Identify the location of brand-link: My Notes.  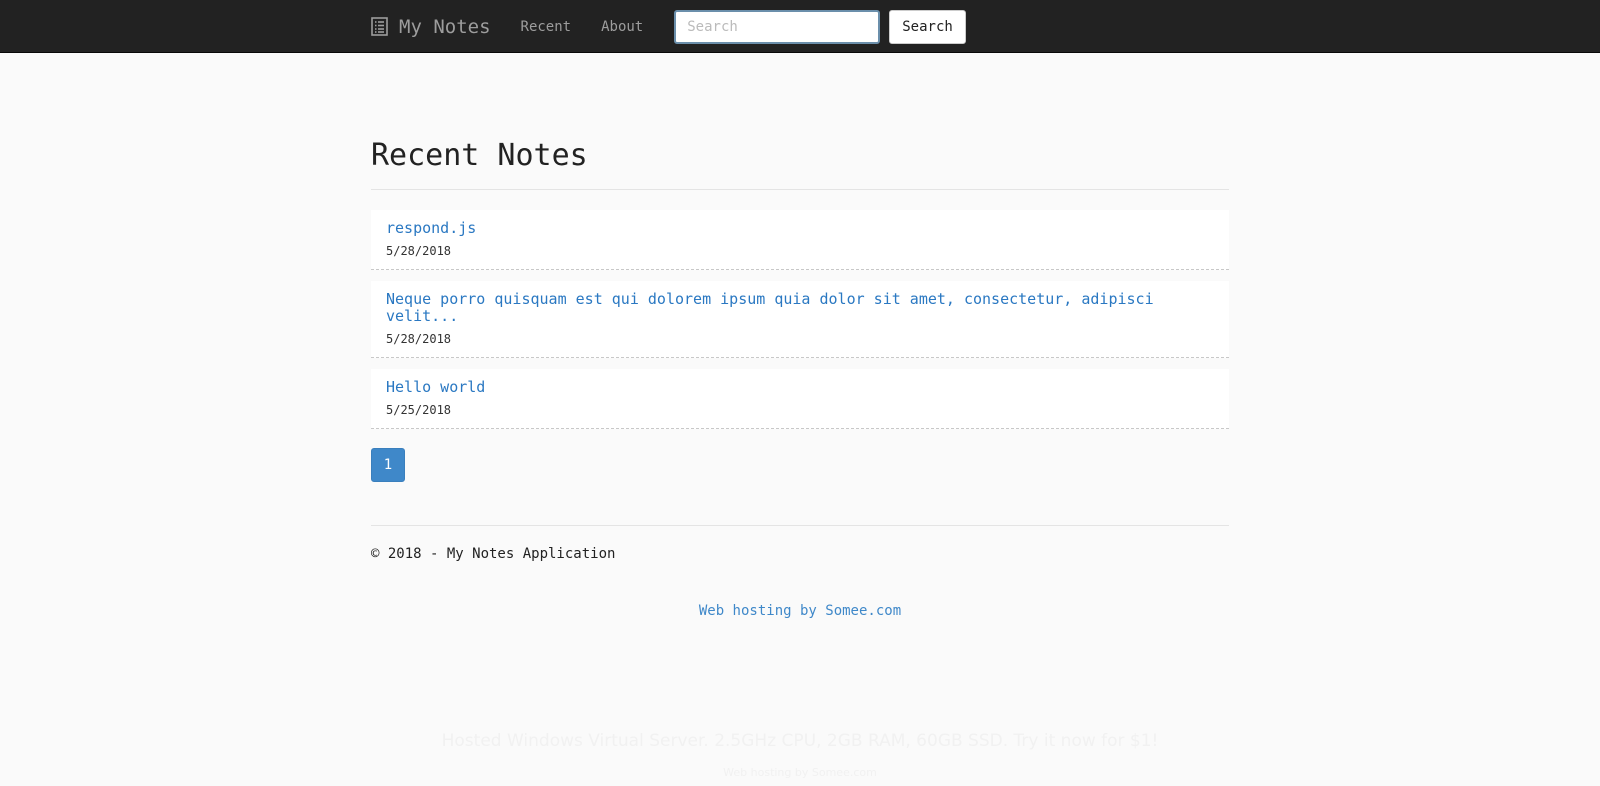
(431, 27).